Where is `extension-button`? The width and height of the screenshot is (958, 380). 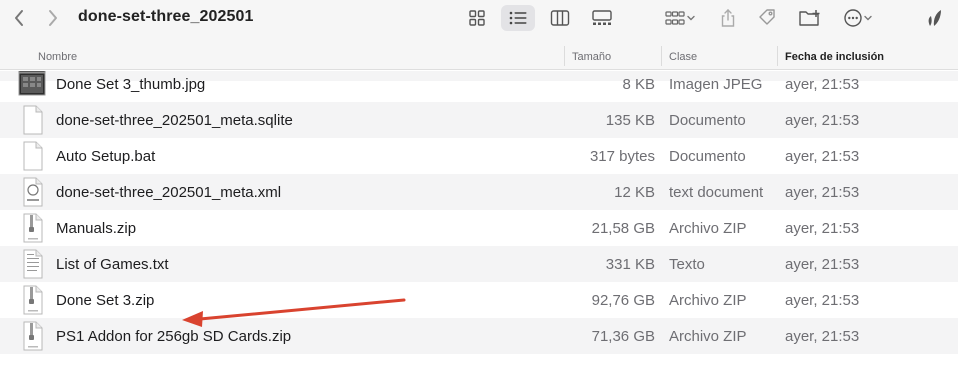 extension-button is located at coordinates (934, 18).